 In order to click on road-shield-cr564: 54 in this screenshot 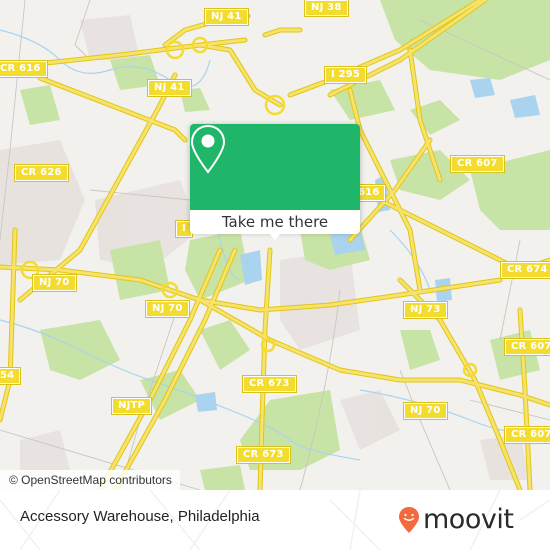, I will do `click(11, 376)`.